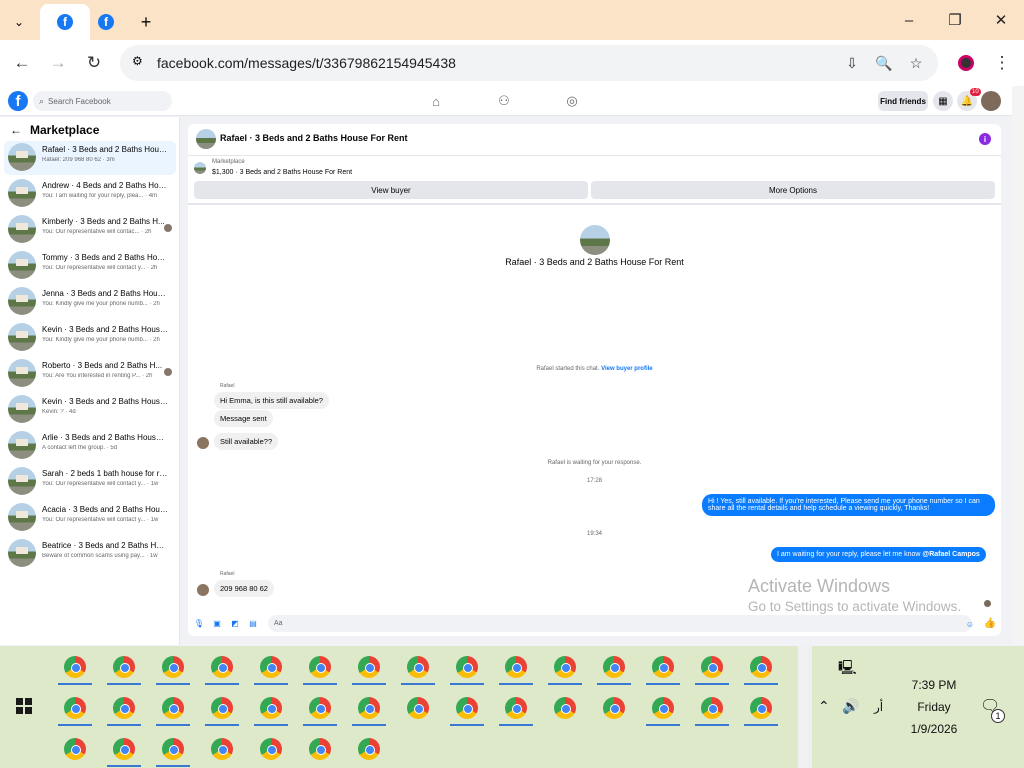  Describe the element at coordinates (206, 139) in the screenshot. I see `chat-avatar` at that location.